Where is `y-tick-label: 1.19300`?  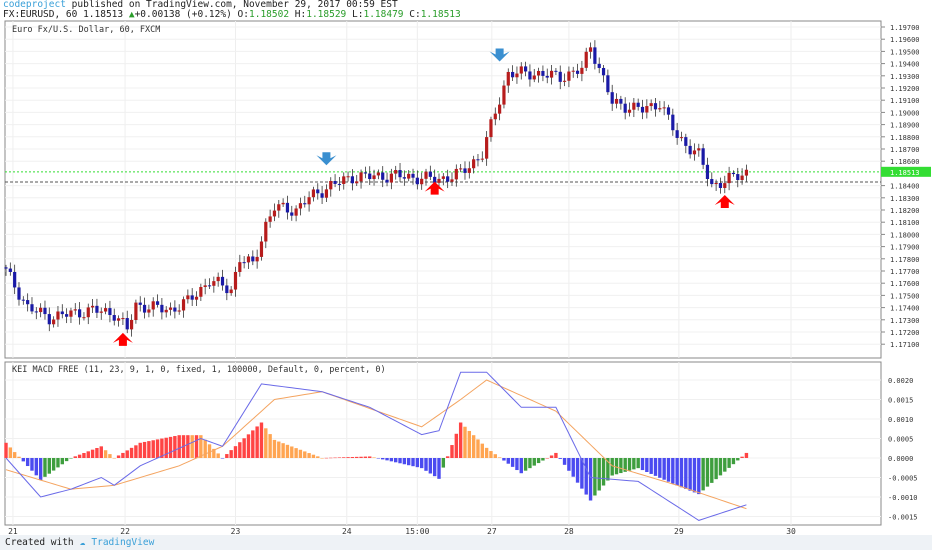
y-tick-label: 1.19300 is located at coordinates (905, 77).